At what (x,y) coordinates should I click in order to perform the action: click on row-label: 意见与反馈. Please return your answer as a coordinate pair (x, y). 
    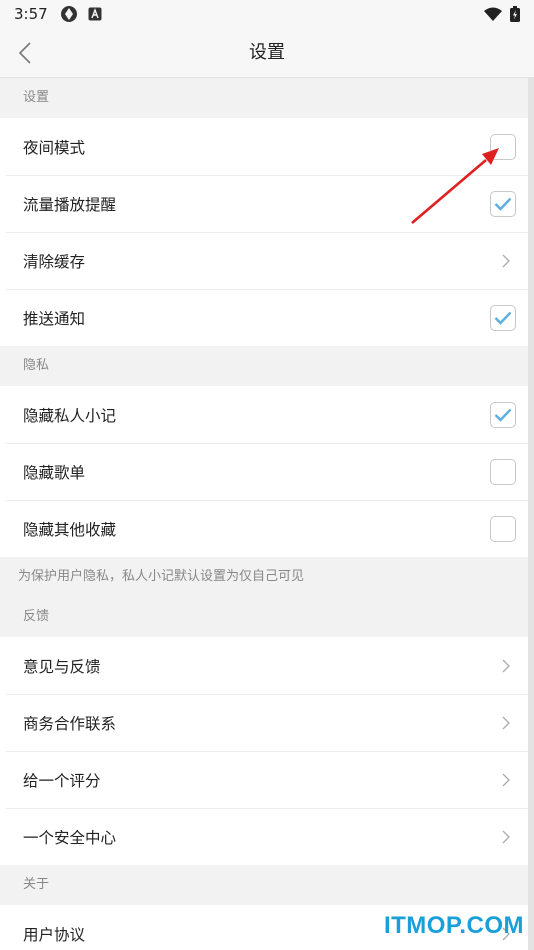
    Looking at the image, I should click on (62, 666).